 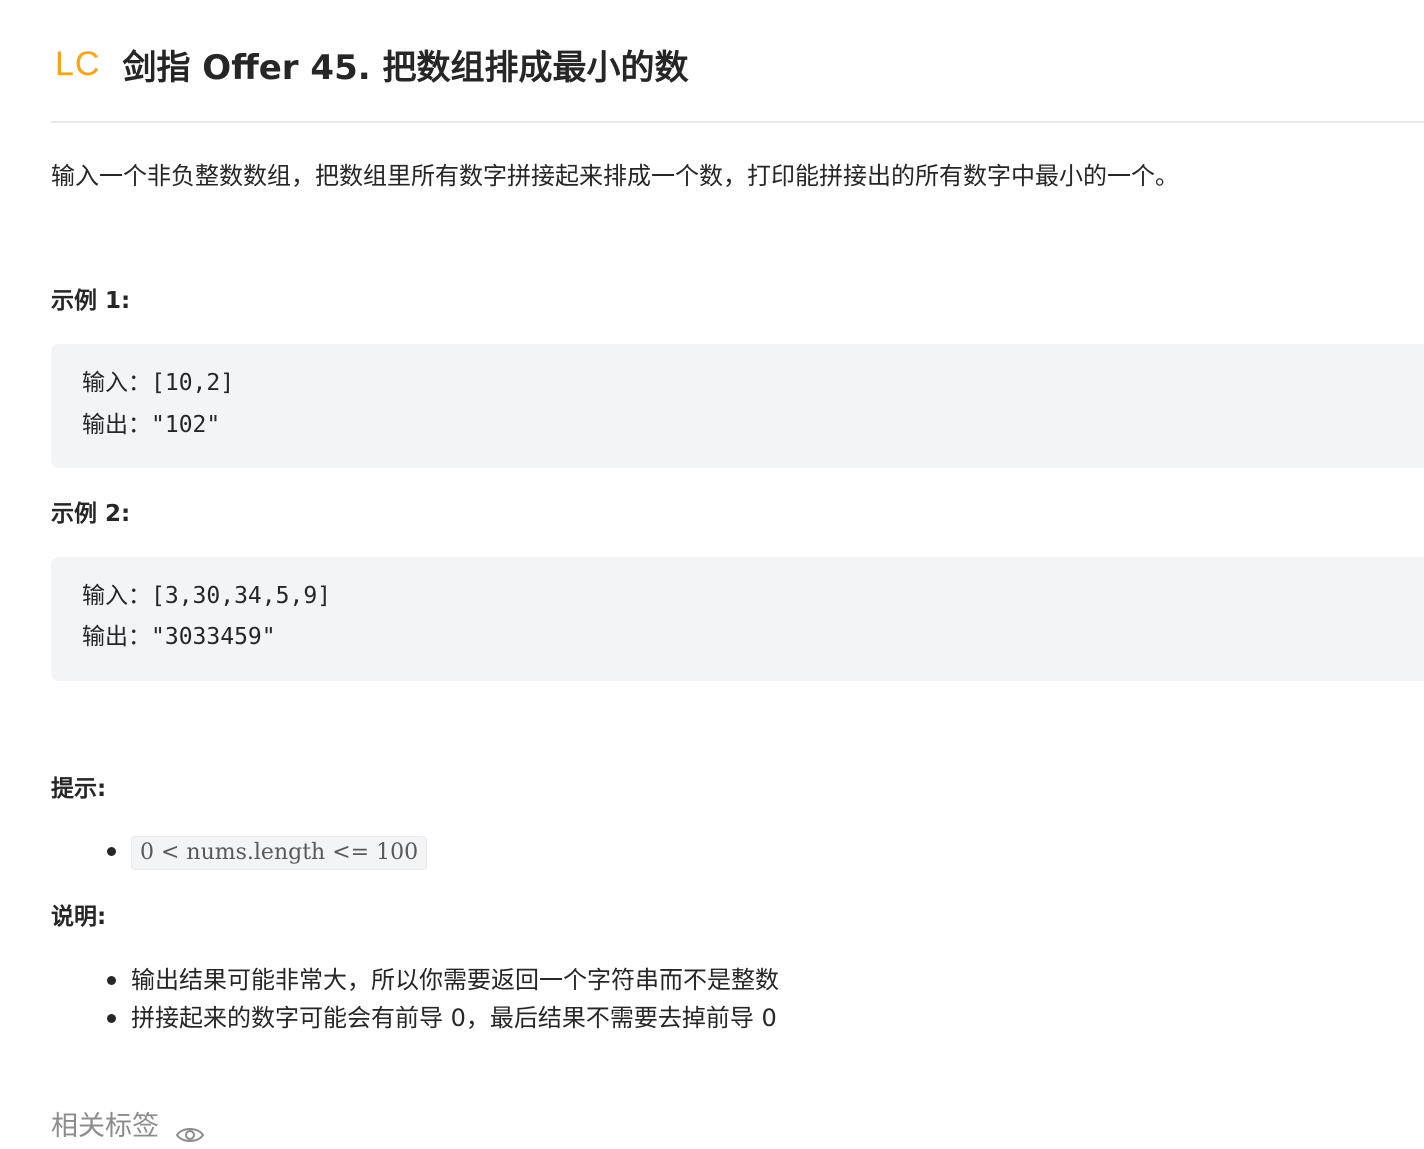 I want to click on leetcode-logo: LC, so click(x=77, y=64).